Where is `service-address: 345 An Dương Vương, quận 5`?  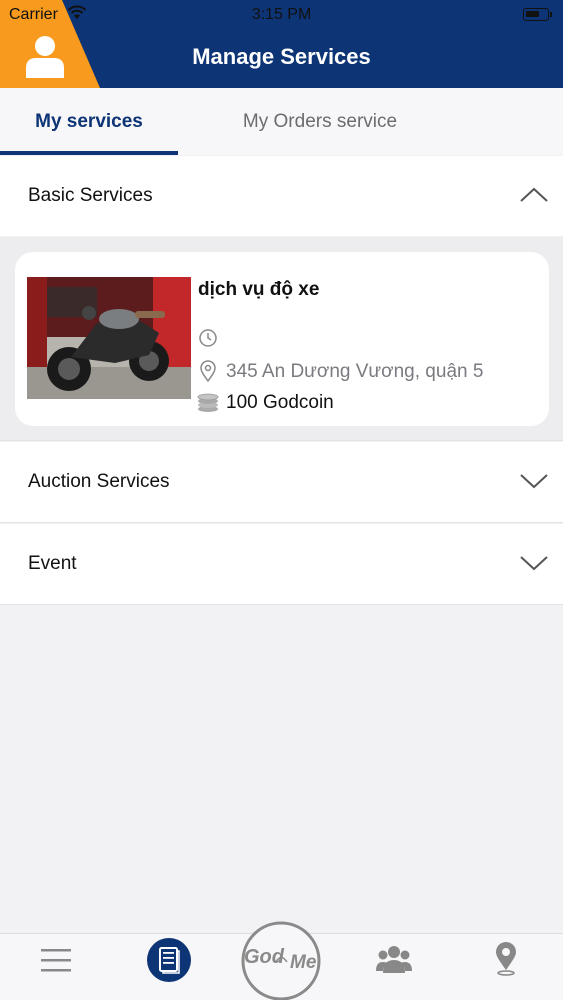 service-address: 345 An Dương Vương, quận 5 is located at coordinates (355, 371).